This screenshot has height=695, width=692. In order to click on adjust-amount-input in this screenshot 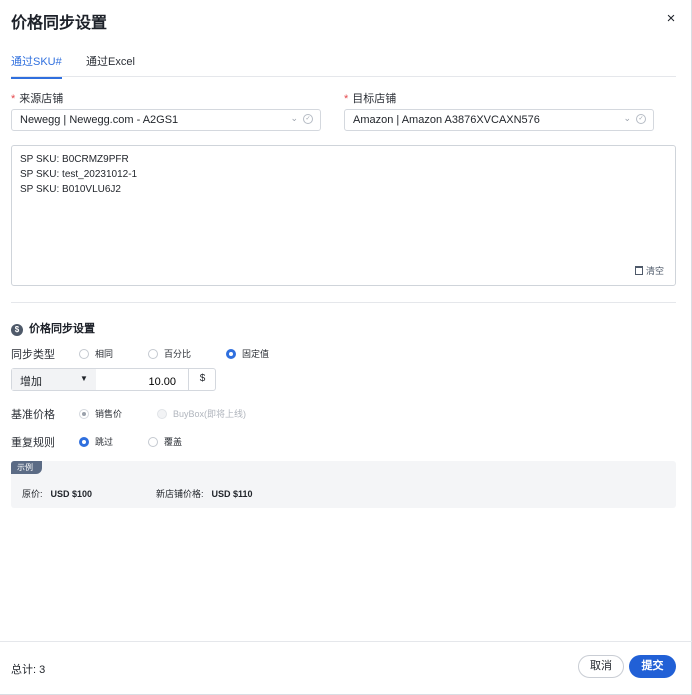, I will do `click(142, 379)`.